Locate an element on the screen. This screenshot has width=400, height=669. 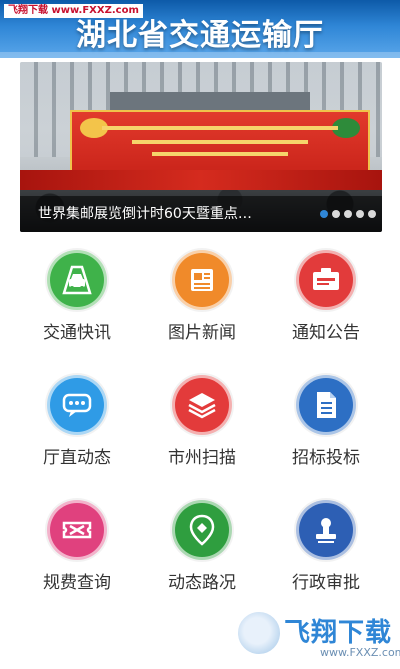
menu-item-label: 厅直动态 is located at coordinates (77, 458).